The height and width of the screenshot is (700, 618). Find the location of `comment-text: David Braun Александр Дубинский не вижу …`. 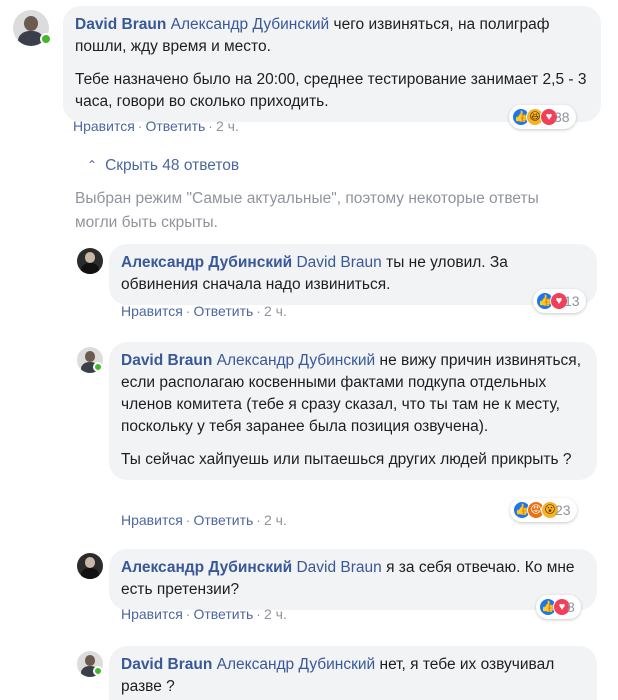

comment-text: David Braun Александр Дубинский не вижу … is located at coordinates (353, 394).